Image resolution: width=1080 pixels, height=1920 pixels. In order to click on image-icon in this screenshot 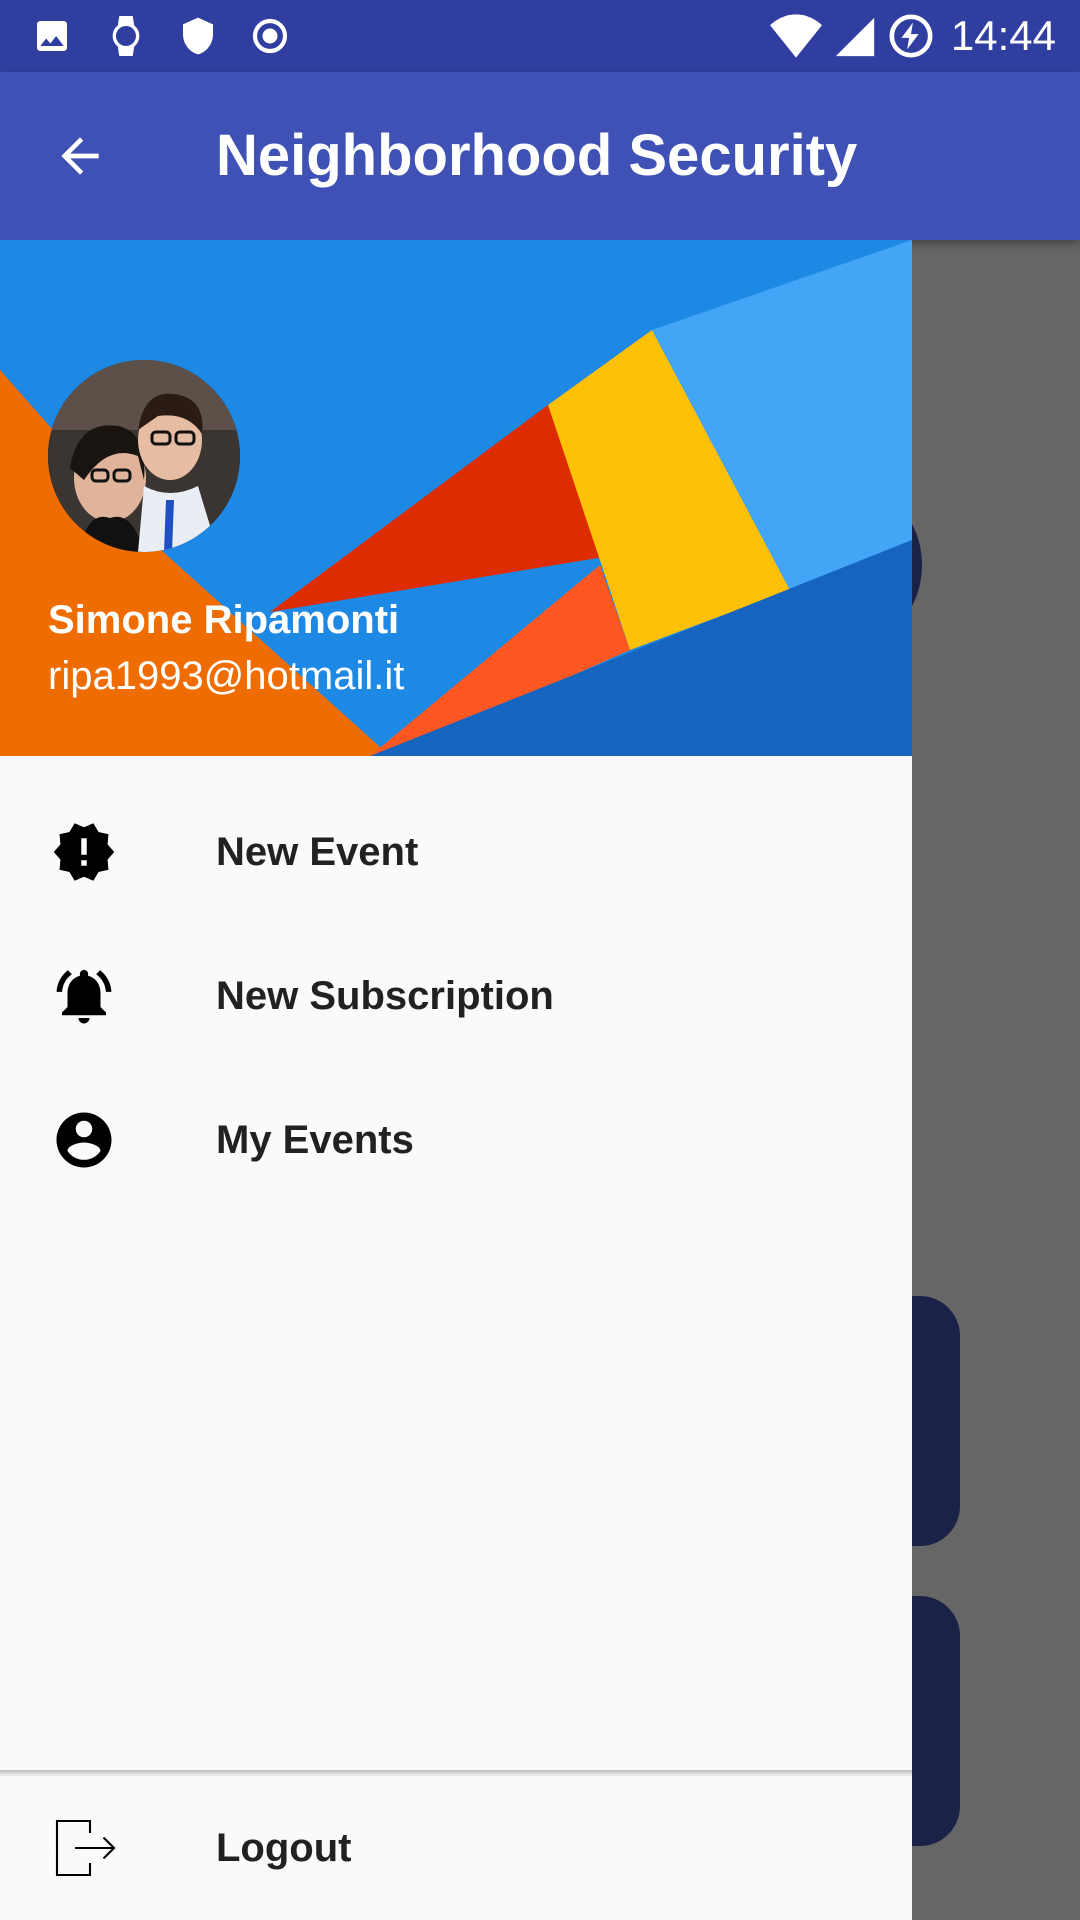, I will do `click(52, 36)`.